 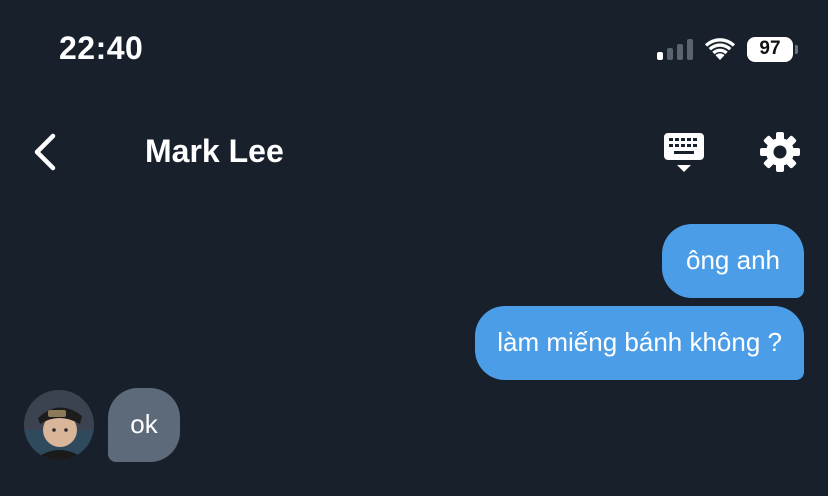 I want to click on wifi-icon, so click(x=720, y=49).